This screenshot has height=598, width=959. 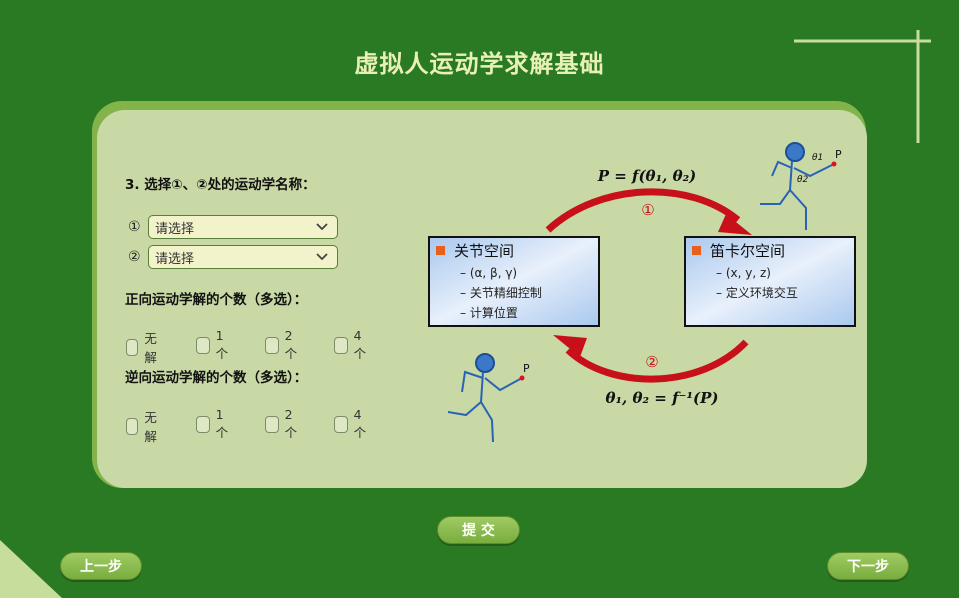 What do you see at coordinates (501, 293) in the screenshot?
I see `joint-space-item: – 关节精细控制` at bounding box center [501, 293].